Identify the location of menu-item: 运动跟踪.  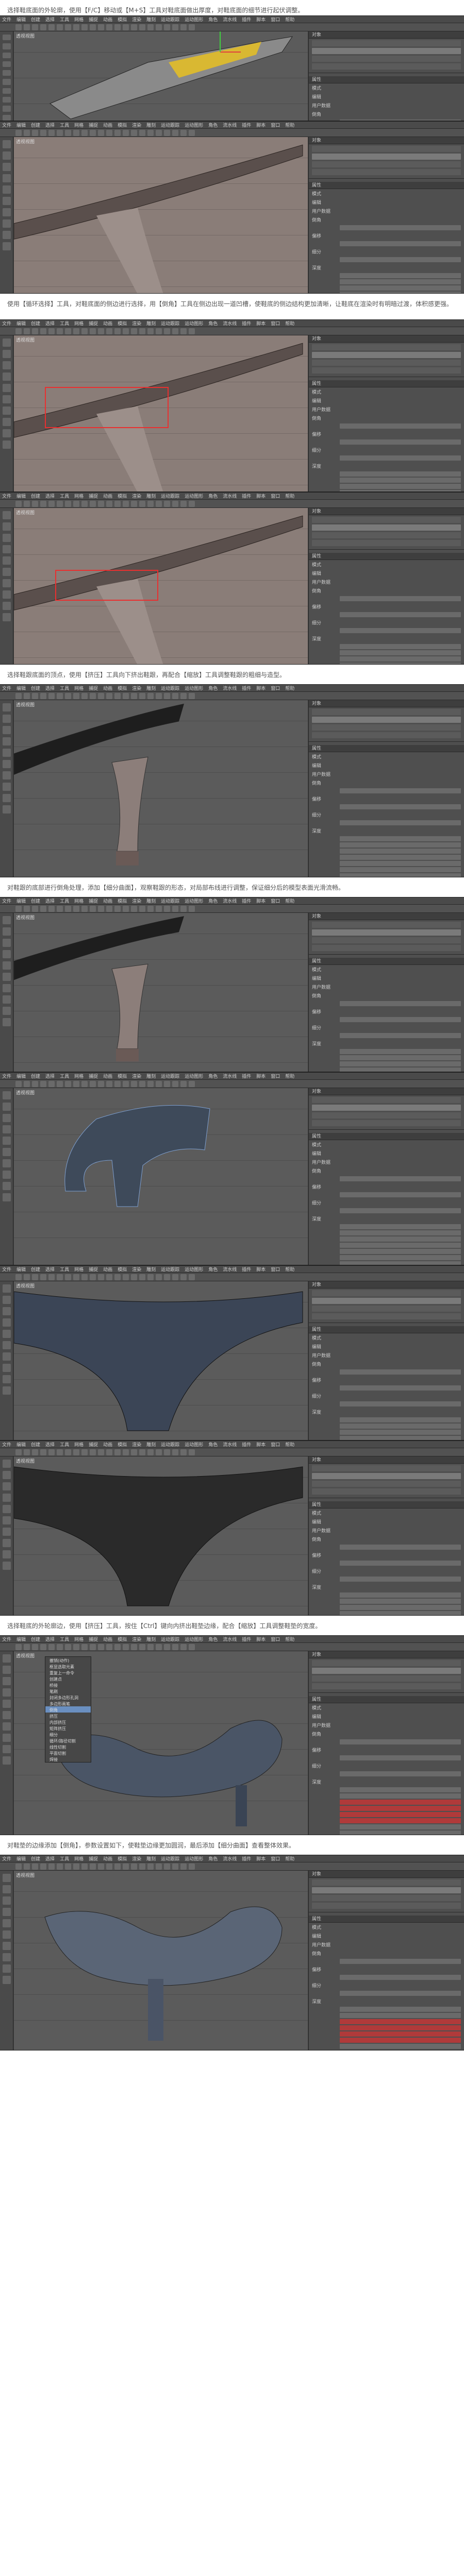
(170, 19).